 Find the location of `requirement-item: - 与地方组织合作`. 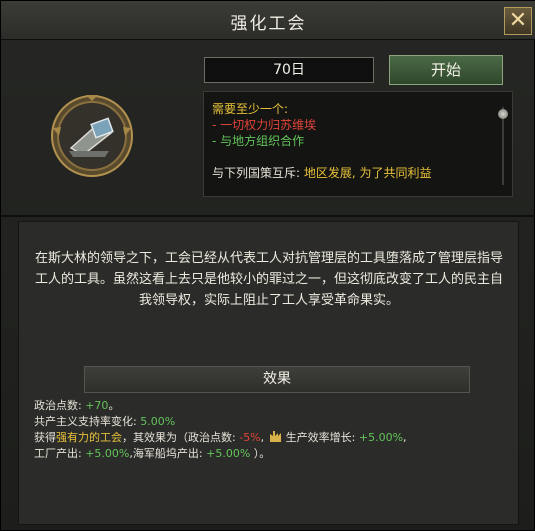

requirement-item: - 与地方组织合作 is located at coordinates (258, 141).